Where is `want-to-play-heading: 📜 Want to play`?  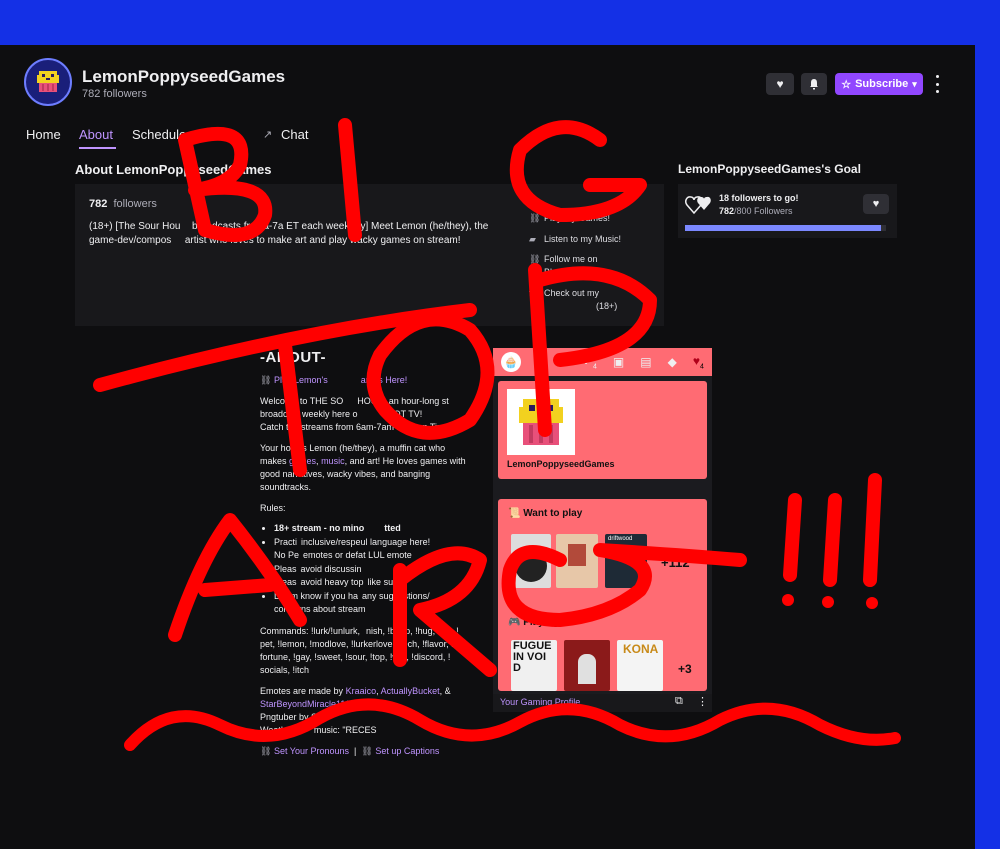 want-to-play-heading: 📜 Want to play is located at coordinates (545, 513).